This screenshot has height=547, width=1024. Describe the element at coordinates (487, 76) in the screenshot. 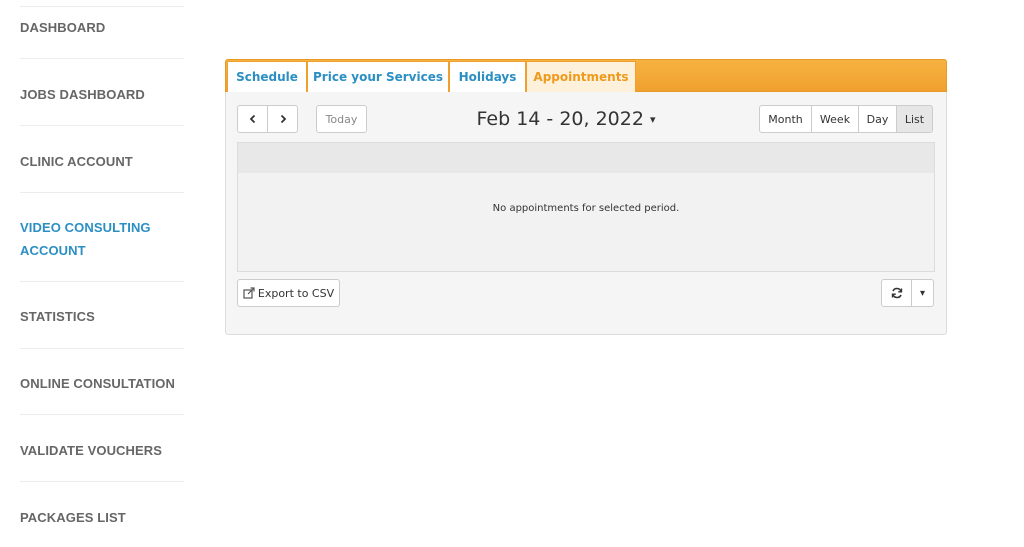

I see `tab-holidays: Holidays` at that location.